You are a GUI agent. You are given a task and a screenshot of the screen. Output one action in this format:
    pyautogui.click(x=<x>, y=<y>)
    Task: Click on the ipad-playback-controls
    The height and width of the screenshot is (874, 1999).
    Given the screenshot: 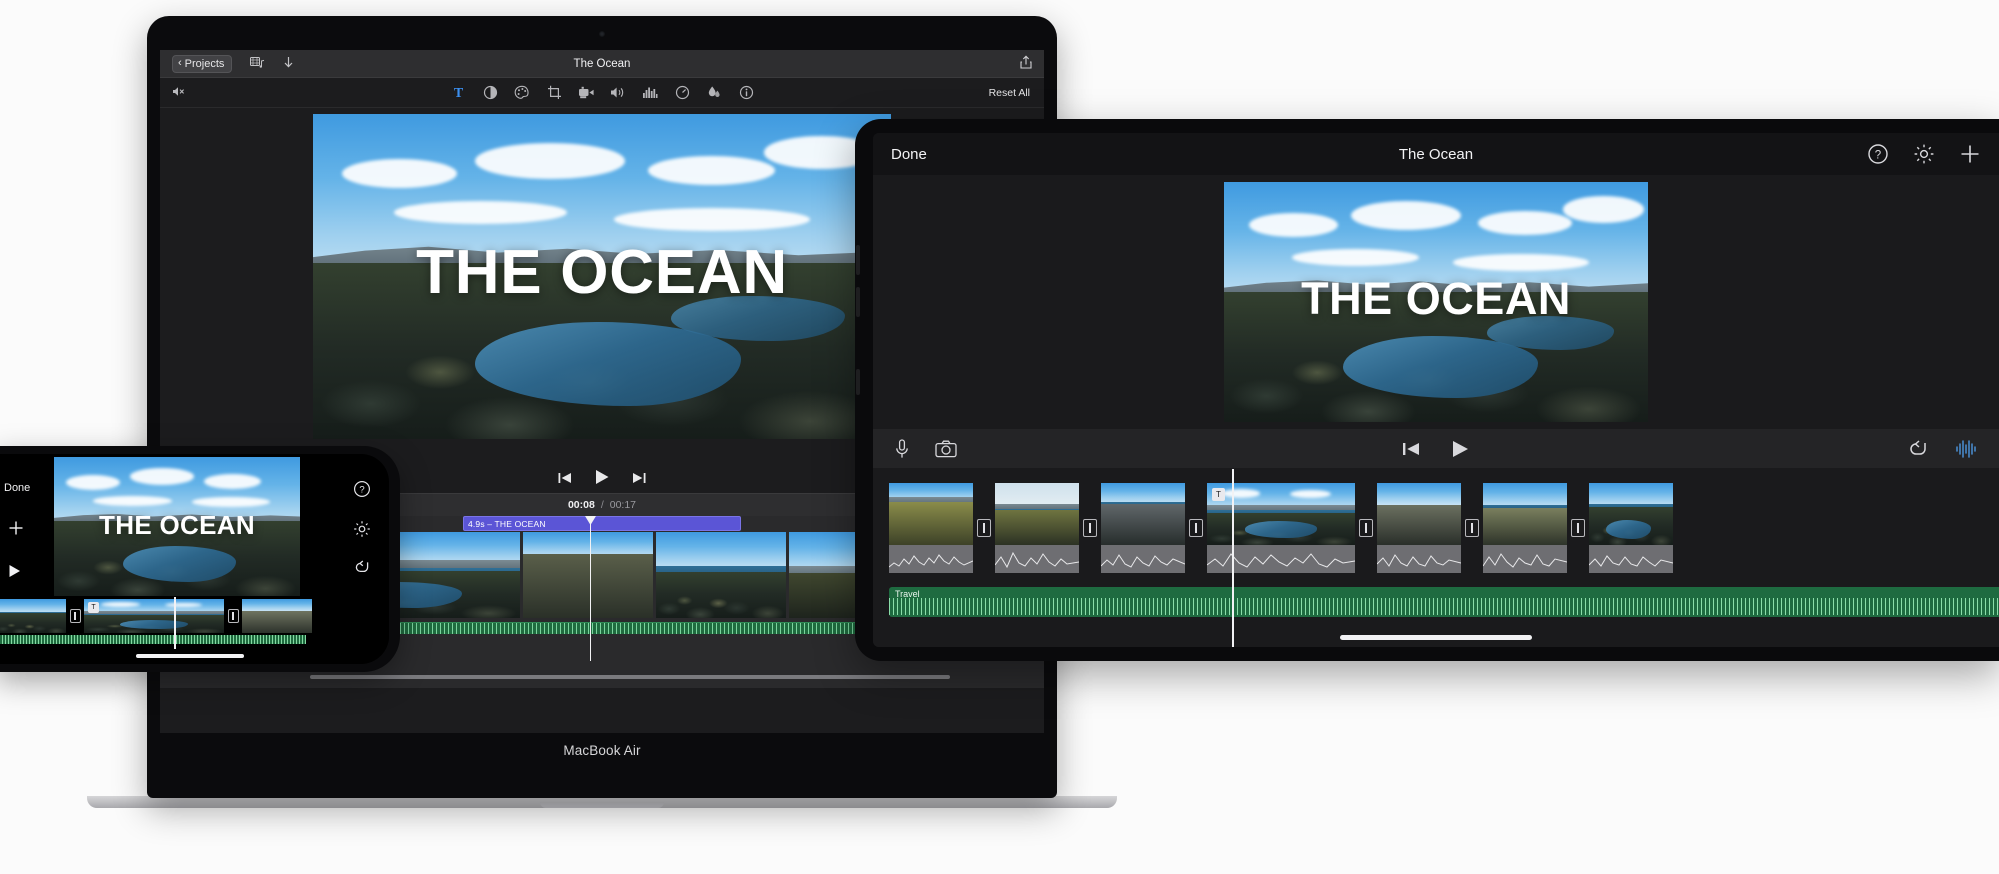 What is the action you would take?
    pyautogui.click(x=1436, y=449)
    